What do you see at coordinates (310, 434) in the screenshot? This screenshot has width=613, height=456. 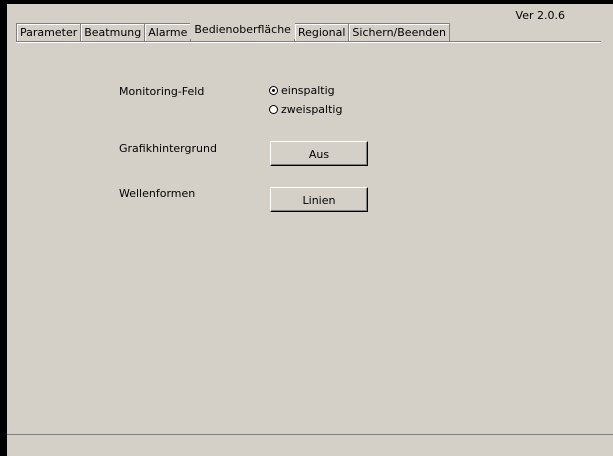 I see `bottom-divider` at bounding box center [310, 434].